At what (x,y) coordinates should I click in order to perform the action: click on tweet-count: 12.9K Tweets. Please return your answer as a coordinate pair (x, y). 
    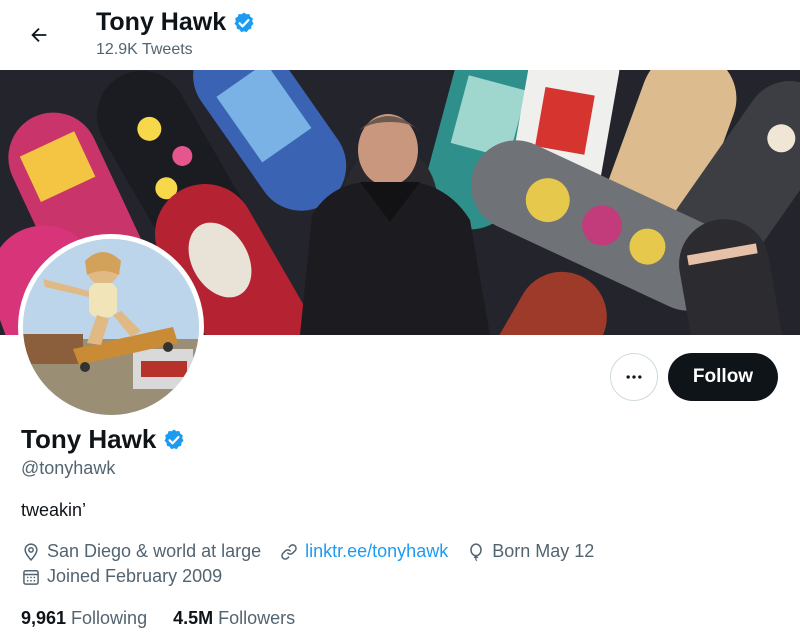
    Looking at the image, I should click on (144, 49).